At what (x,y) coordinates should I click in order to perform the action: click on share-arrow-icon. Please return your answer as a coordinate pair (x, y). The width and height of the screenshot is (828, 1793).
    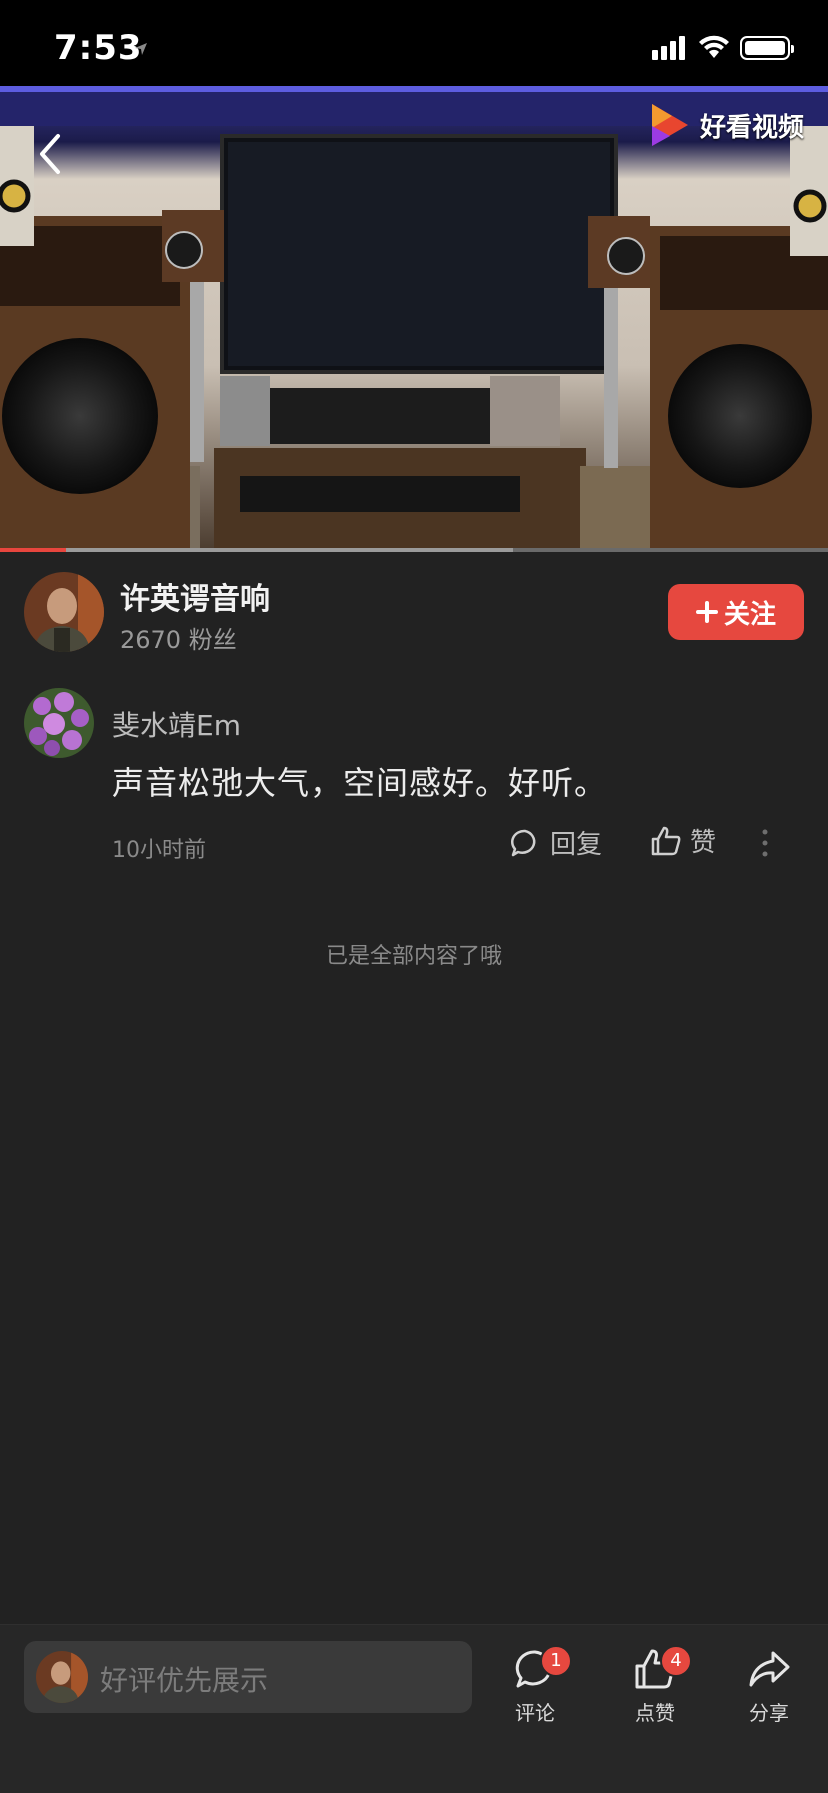
    Looking at the image, I should click on (769, 1669).